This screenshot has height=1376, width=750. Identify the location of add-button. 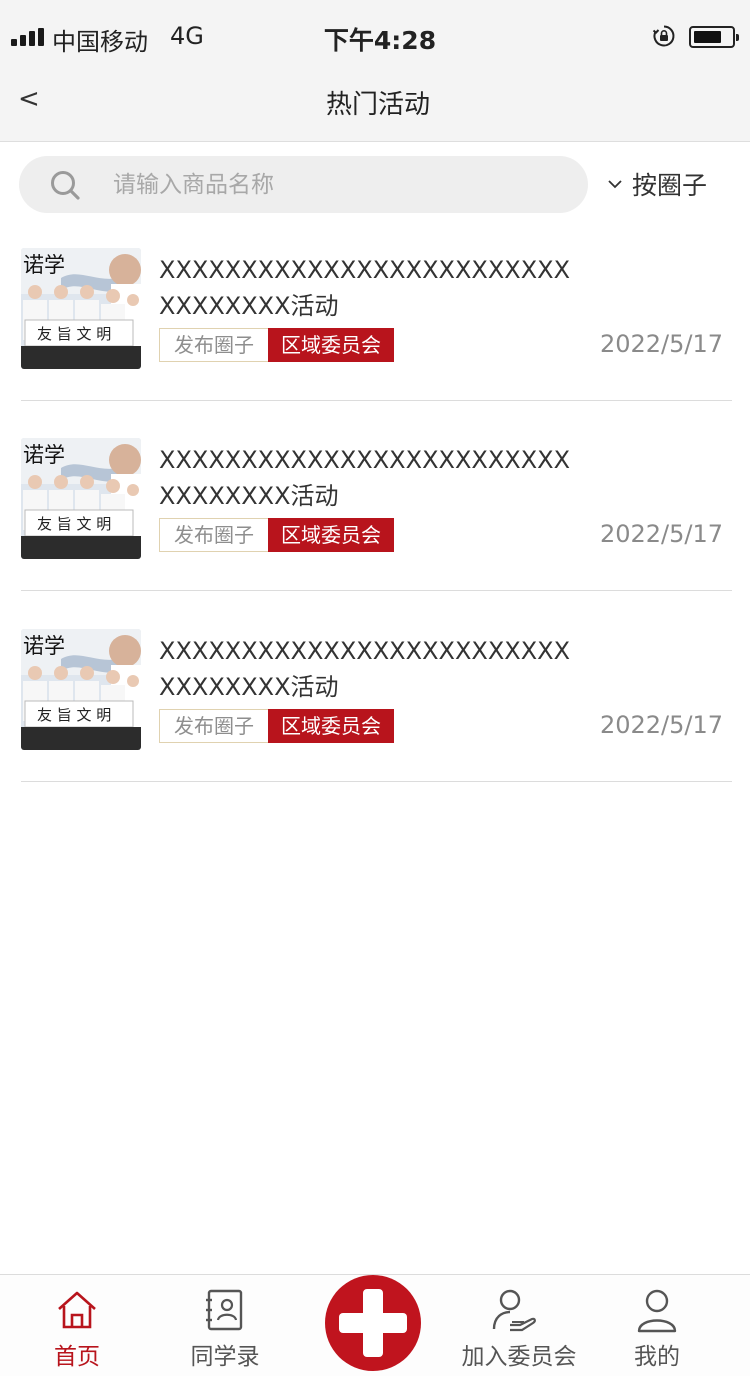
(373, 1323).